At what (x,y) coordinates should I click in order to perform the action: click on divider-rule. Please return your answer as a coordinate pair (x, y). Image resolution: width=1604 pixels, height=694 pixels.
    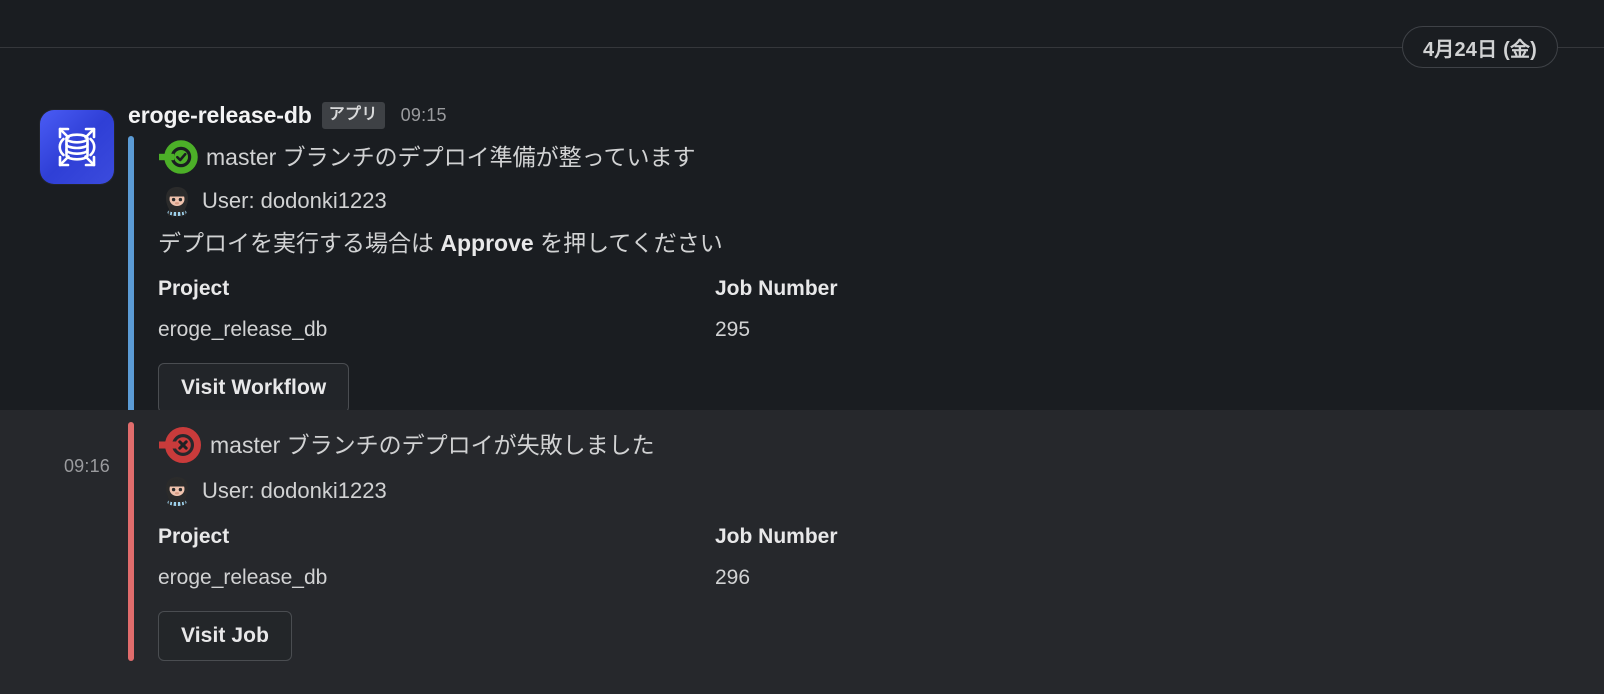
    Looking at the image, I should click on (802, 47).